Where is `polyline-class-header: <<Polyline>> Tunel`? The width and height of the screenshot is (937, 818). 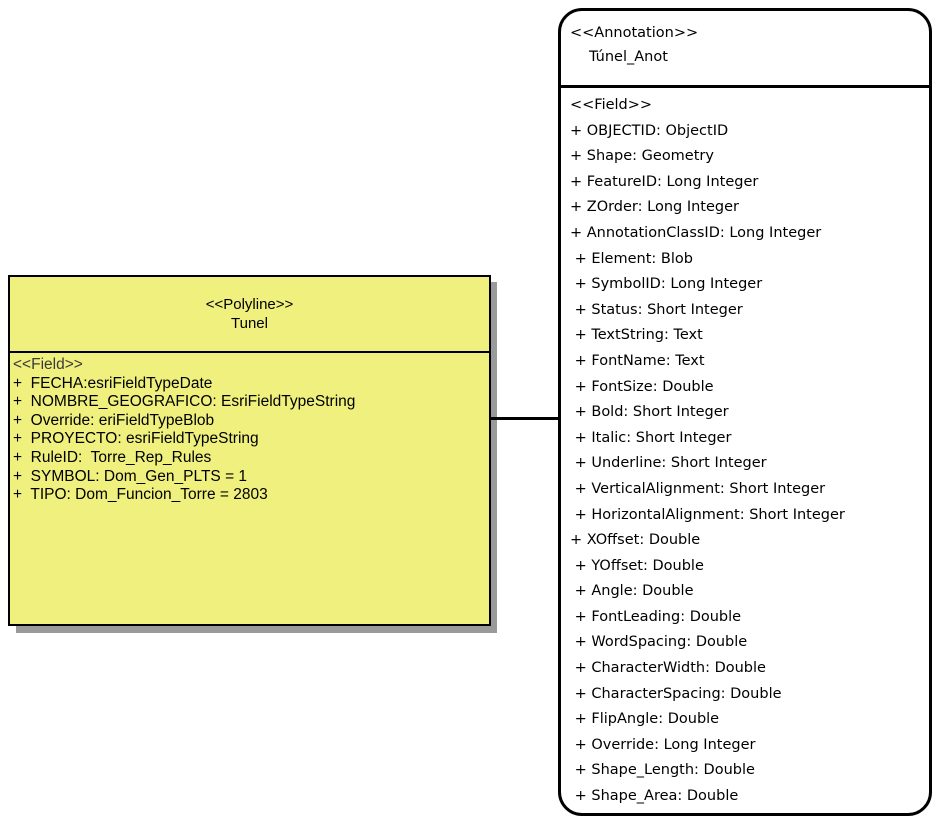
polyline-class-header: <<Polyline>> Tunel is located at coordinates (249, 315).